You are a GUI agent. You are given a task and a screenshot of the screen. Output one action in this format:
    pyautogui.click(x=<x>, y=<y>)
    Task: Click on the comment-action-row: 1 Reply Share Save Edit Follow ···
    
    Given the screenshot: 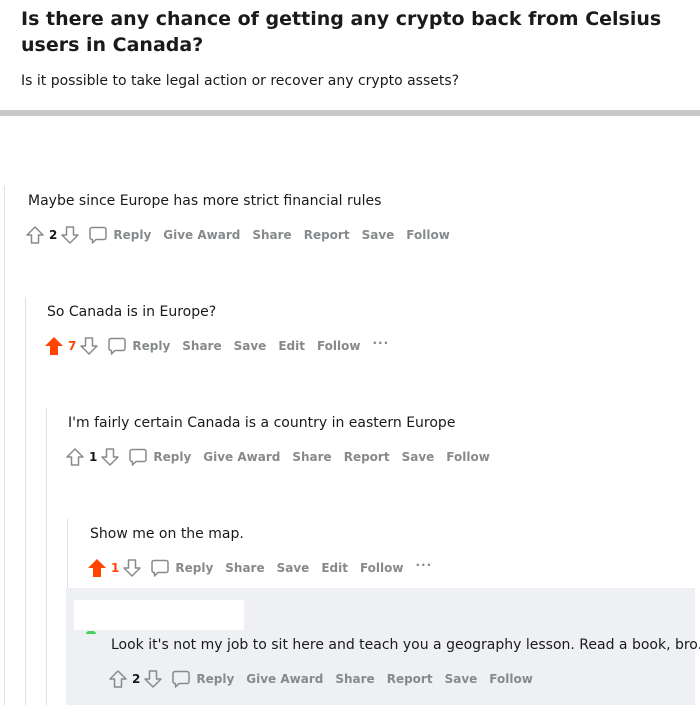 What is the action you would take?
    pyautogui.click(x=259, y=568)
    